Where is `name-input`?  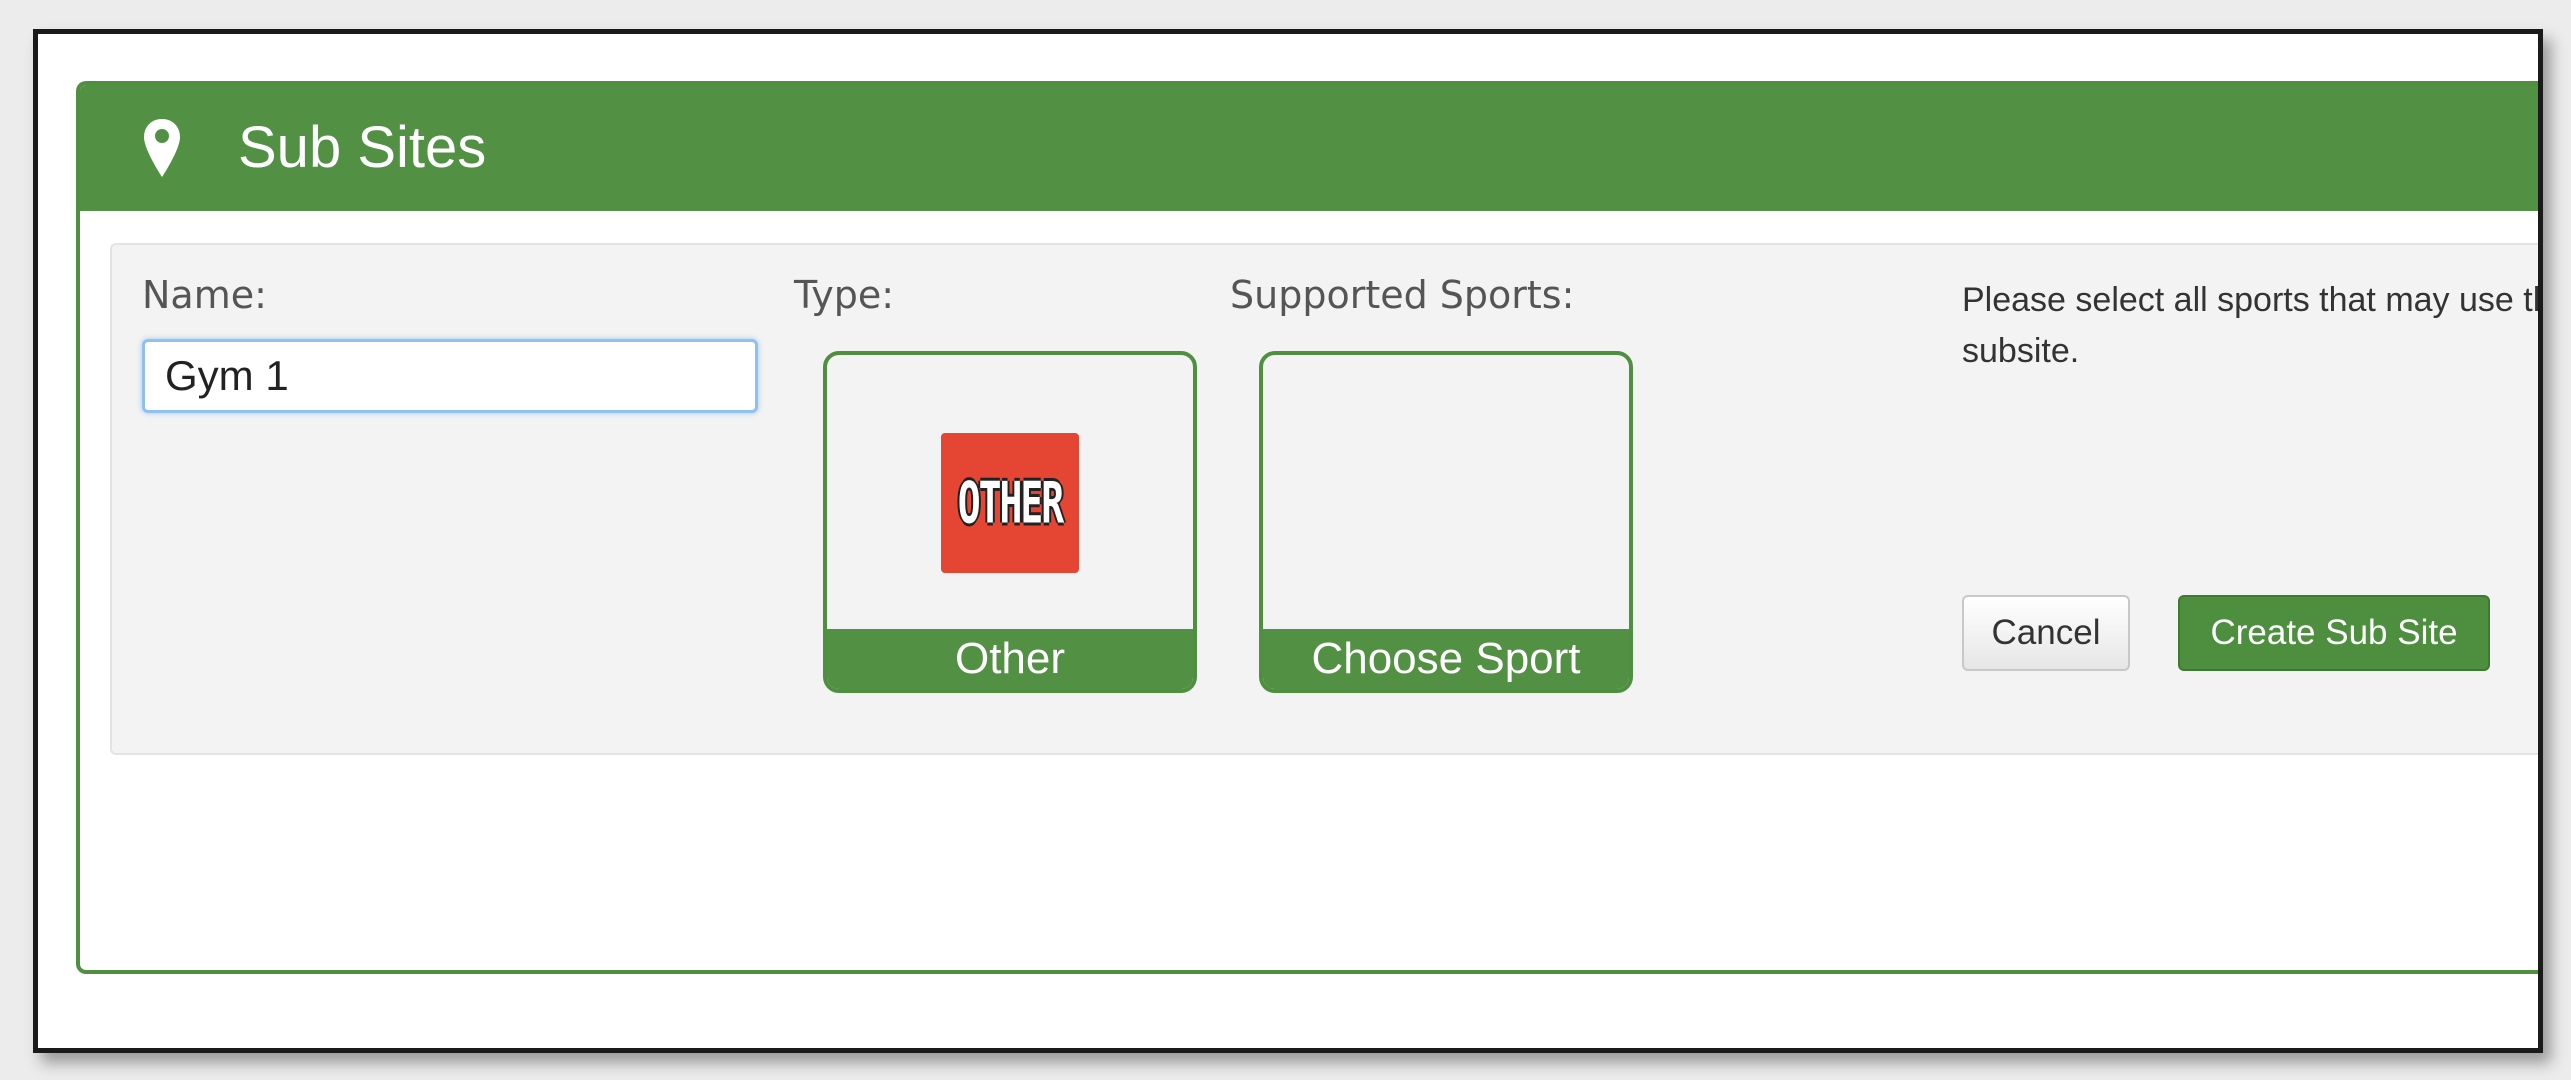 name-input is located at coordinates (450, 376).